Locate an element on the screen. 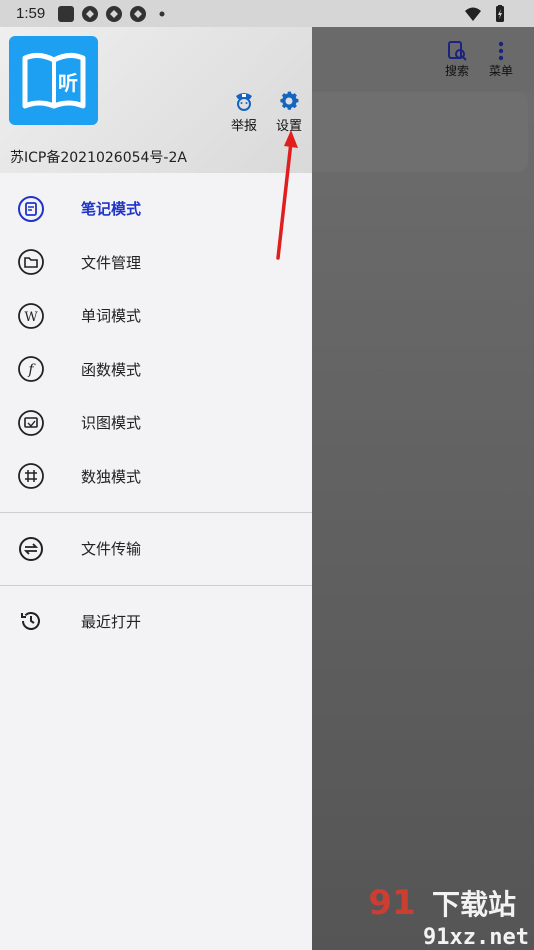  status-bar: 1:59 is located at coordinates (267, 13).